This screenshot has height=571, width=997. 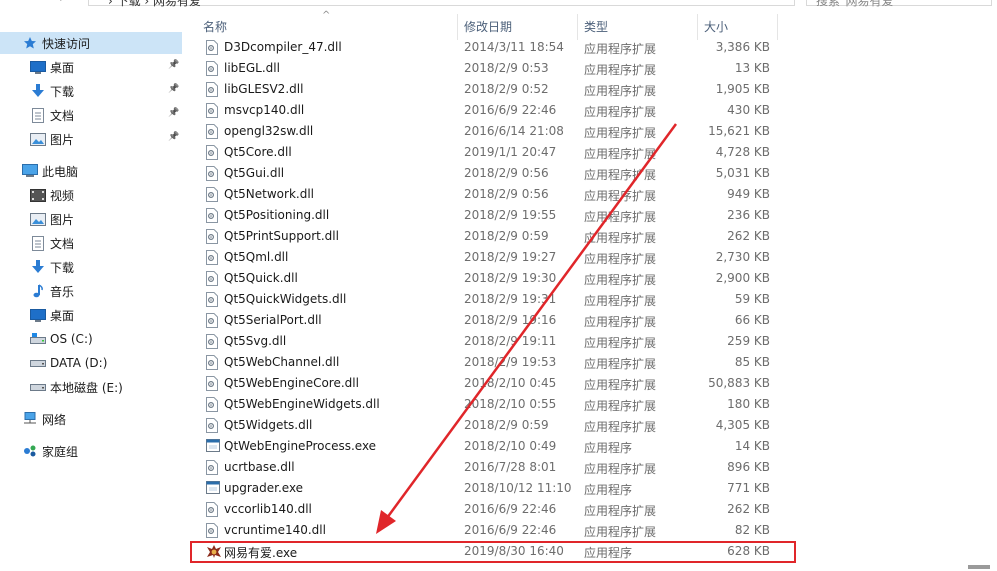 What do you see at coordinates (91, 315) in the screenshot?
I see `nav-item: 桌面` at bounding box center [91, 315].